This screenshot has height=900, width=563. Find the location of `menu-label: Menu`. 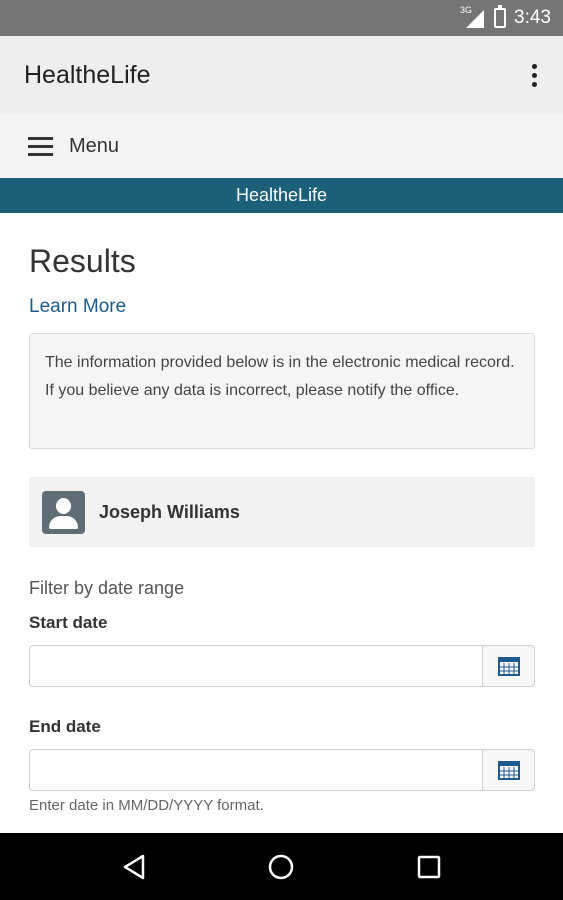

menu-label: Menu is located at coordinates (94, 145).